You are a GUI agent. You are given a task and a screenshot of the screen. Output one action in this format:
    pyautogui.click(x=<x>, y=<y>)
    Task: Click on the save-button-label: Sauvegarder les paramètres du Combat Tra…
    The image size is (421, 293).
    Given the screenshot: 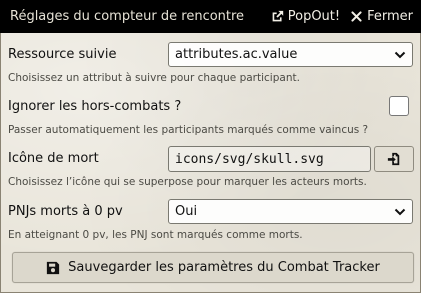 What is the action you would take?
    pyautogui.click(x=224, y=267)
    